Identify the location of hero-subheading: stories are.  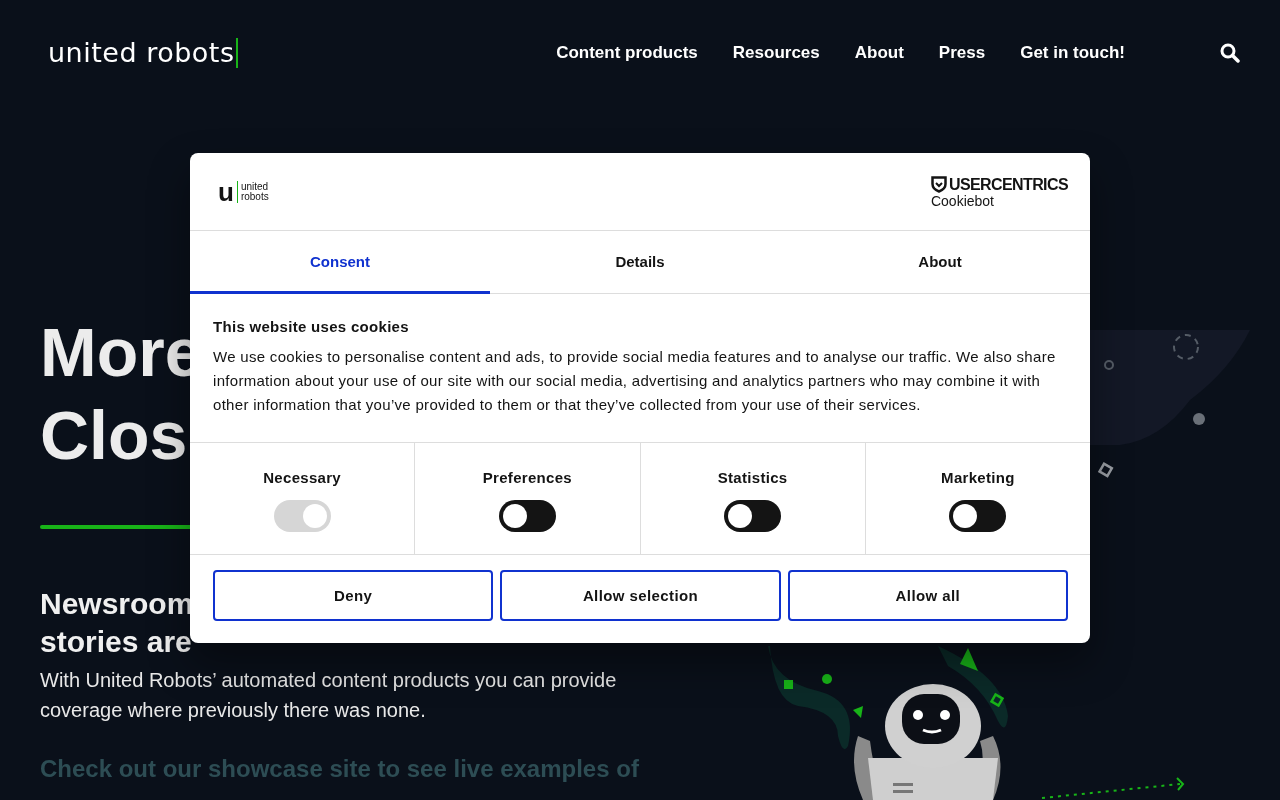
(116, 642).